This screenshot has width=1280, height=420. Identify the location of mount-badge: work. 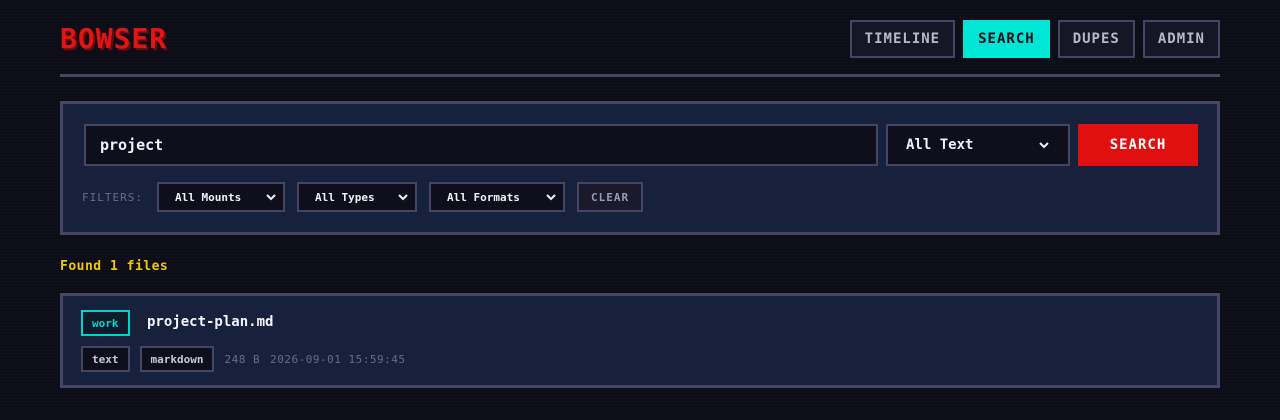
(105, 323).